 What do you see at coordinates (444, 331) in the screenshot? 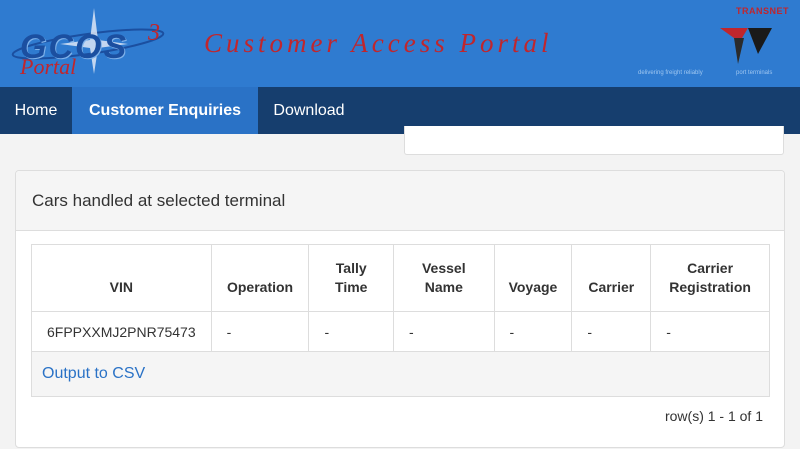
I see `cell-vessel-name: -` at bounding box center [444, 331].